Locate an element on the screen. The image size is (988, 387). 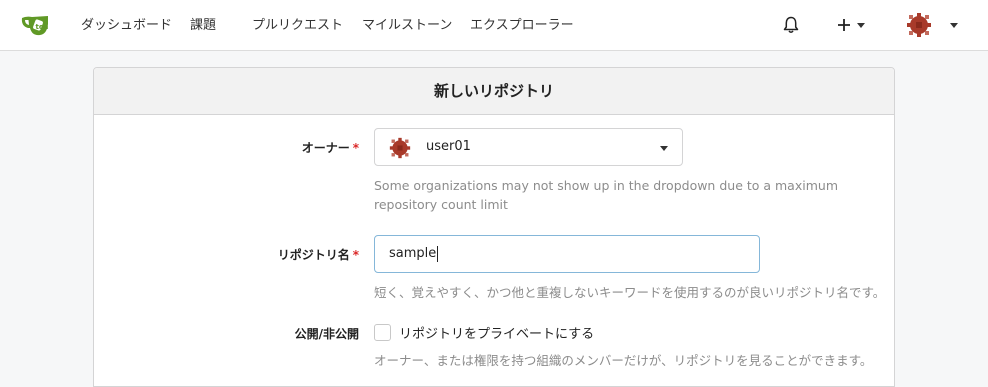
svg-text: tea is located at coordinates (42, 27).